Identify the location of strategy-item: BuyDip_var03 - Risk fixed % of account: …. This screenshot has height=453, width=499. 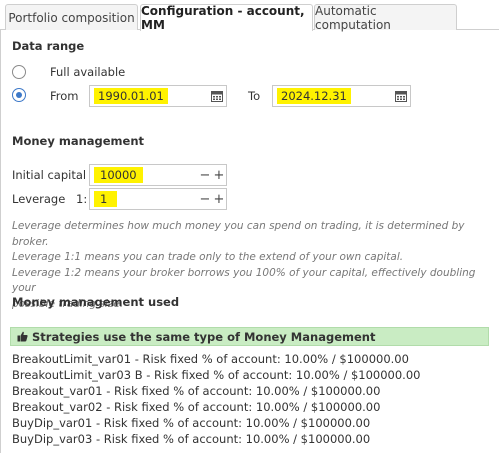
(191, 439).